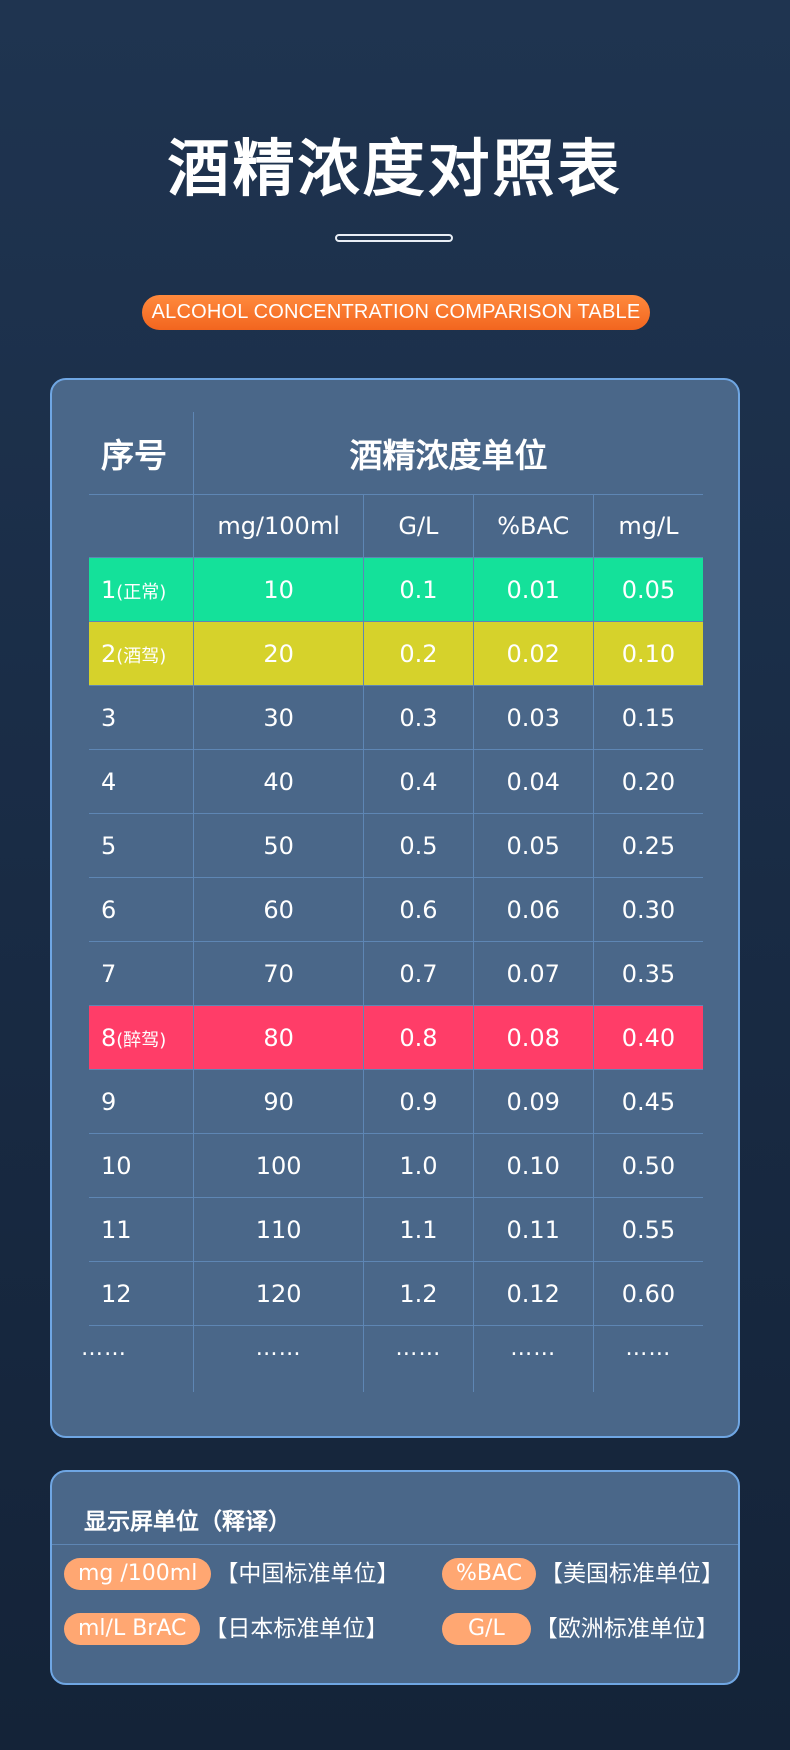 The width and height of the screenshot is (790, 1750). What do you see at coordinates (109, 589) in the screenshot?
I see `row-number: 1` at bounding box center [109, 589].